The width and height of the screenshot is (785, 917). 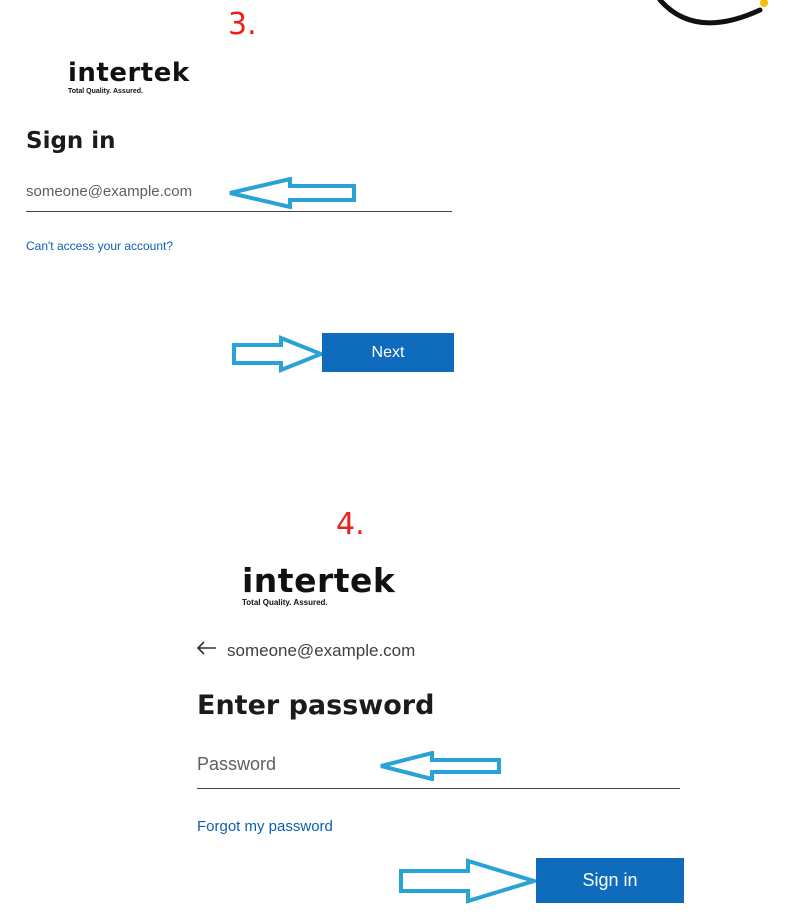 What do you see at coordinates (610, 880) in the screenshot?
I see `sign-in-button: Sign in` at bounding box center [610, 880].